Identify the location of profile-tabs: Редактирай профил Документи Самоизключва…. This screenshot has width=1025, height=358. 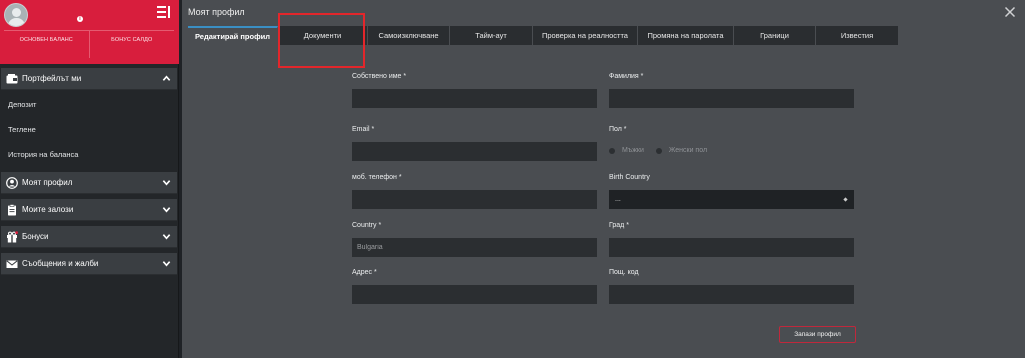
(543, 35).